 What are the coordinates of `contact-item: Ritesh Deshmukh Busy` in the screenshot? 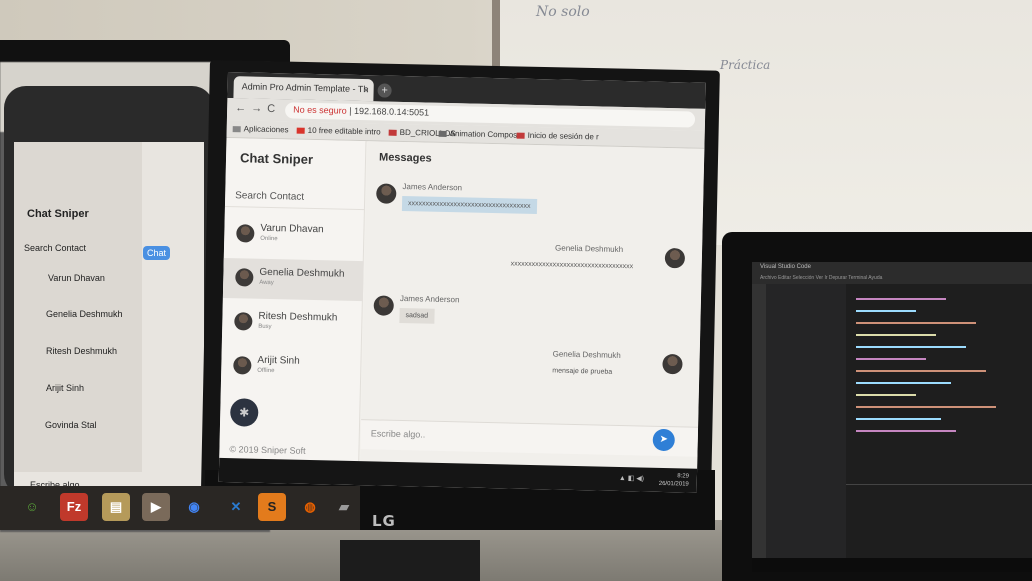 It's located at (292, 323).